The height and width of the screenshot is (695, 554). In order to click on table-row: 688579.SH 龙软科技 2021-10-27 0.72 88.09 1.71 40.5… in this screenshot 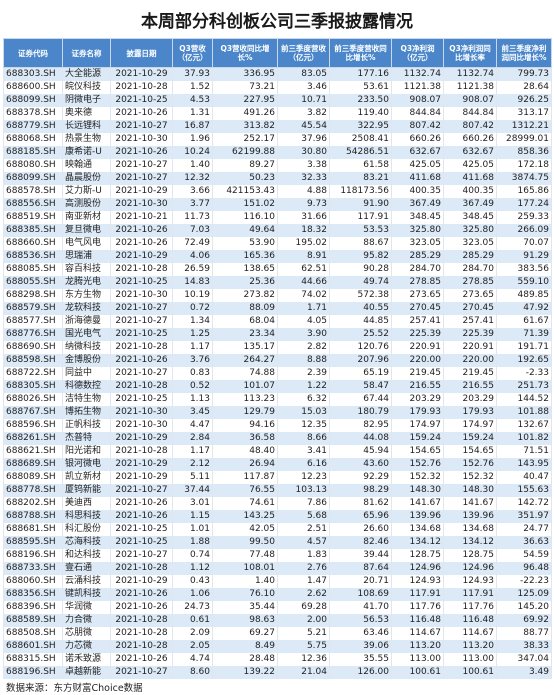, I will do `click(277, 308)`.